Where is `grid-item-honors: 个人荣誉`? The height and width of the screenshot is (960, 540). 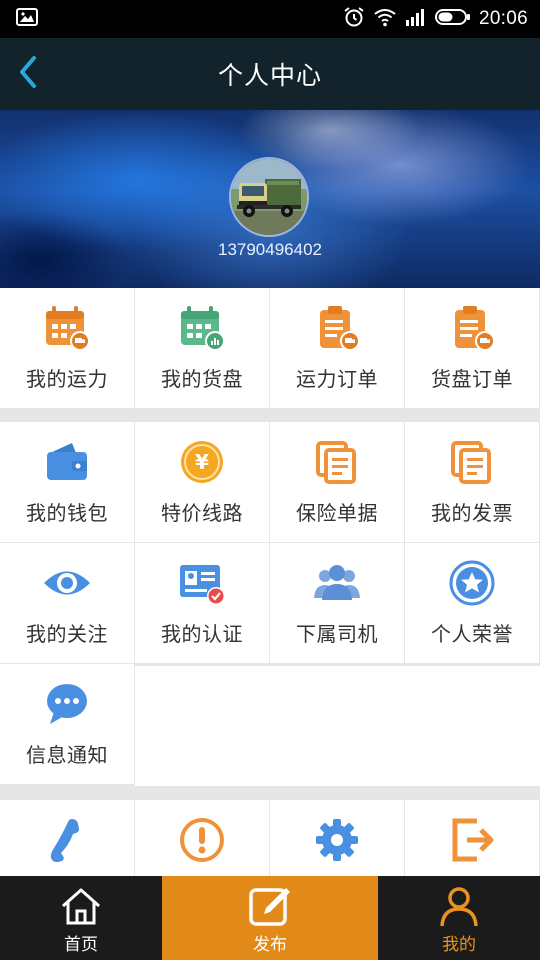 grid-item-honors: 个人荣誉 is located at coordinates (472, 603).